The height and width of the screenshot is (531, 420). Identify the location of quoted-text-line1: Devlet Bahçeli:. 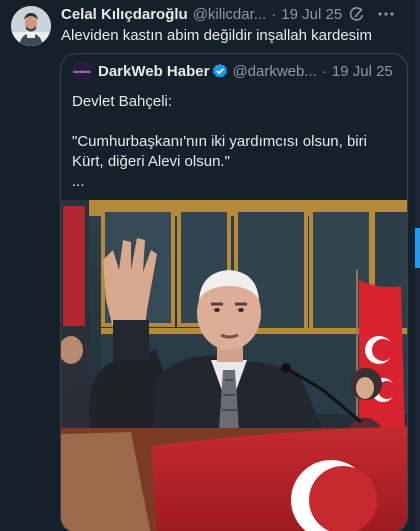
(122, 101).